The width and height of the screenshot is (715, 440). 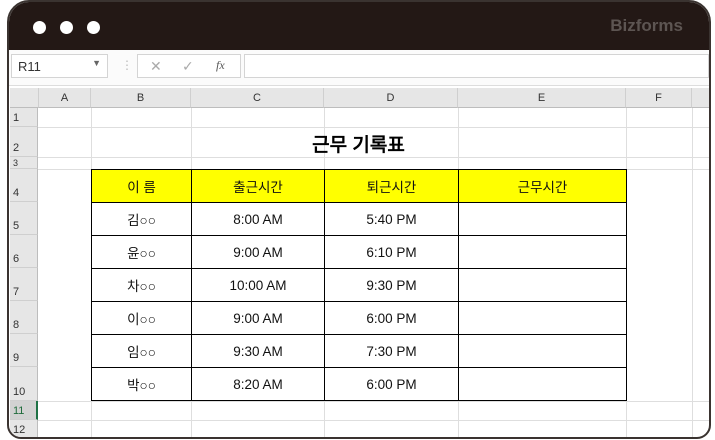 What do you see at coordinates (659, 98) in the screenshot?
I see `column-header-f: F` at bounding box center [659, 98].